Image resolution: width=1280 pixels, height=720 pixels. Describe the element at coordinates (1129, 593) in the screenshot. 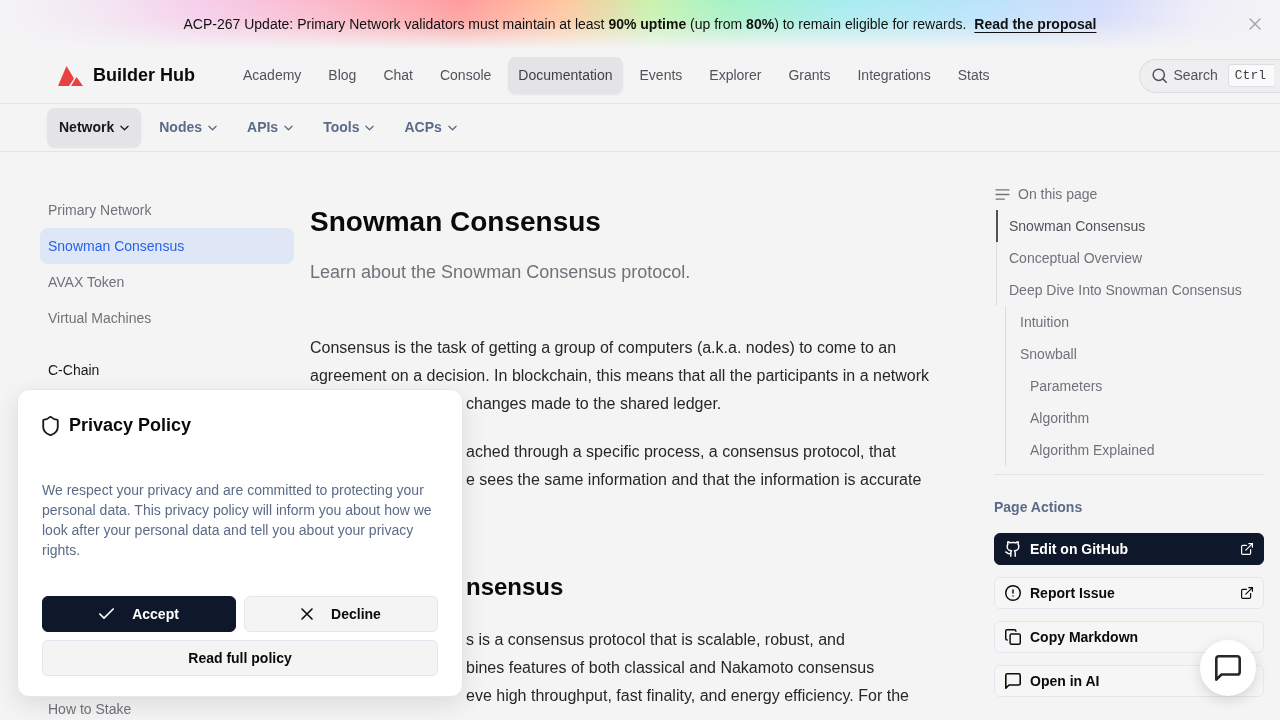

I see `action-button: Report Issue` at that location.